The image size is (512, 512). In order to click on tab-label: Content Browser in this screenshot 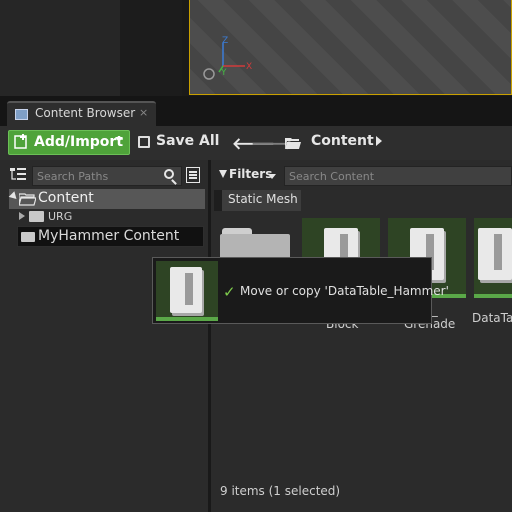, I will do `click(85, 113)`.